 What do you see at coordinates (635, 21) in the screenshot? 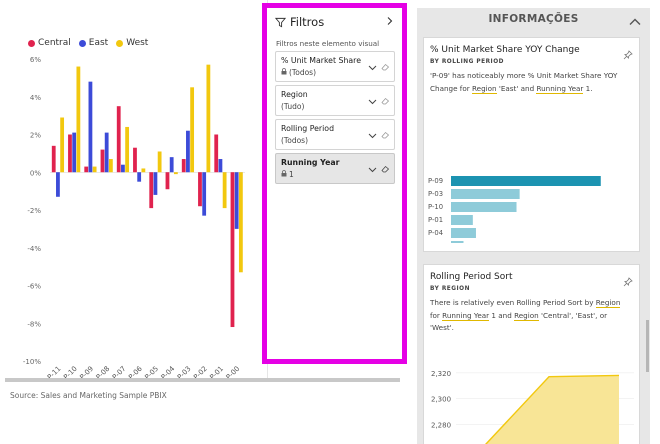
I see `collapse-icon` at bounding box center [635, 21].